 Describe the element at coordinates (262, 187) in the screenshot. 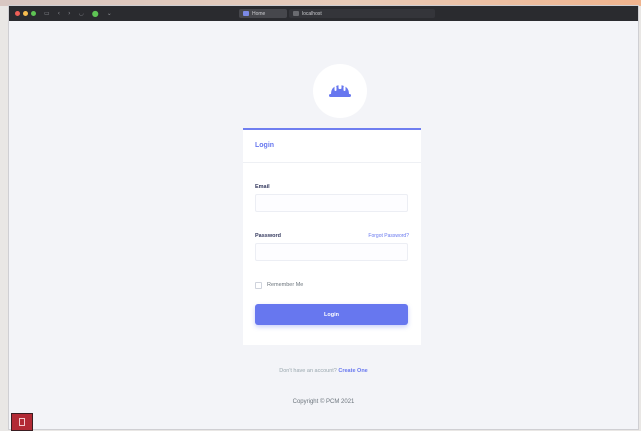

I see `email-label: Email` at that location.